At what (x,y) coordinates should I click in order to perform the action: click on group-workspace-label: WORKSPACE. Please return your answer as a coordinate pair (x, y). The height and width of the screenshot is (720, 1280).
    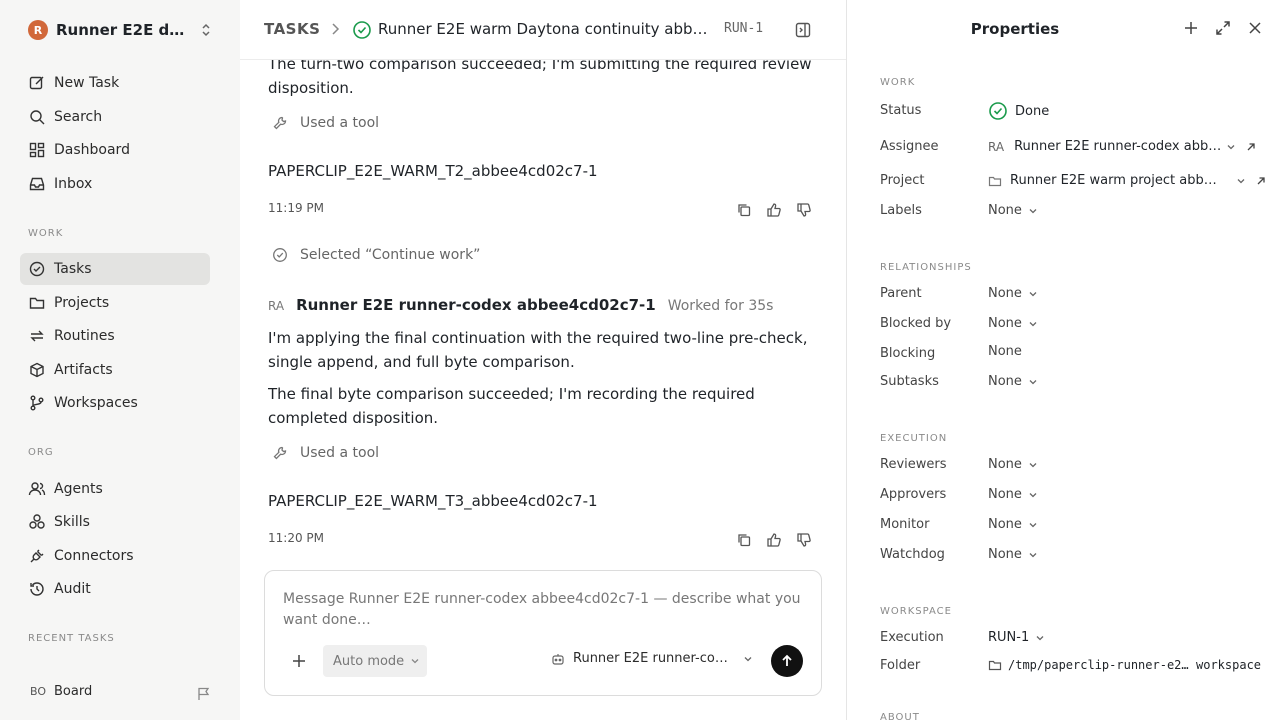
    Looking at the image, I should click on (916, 611).